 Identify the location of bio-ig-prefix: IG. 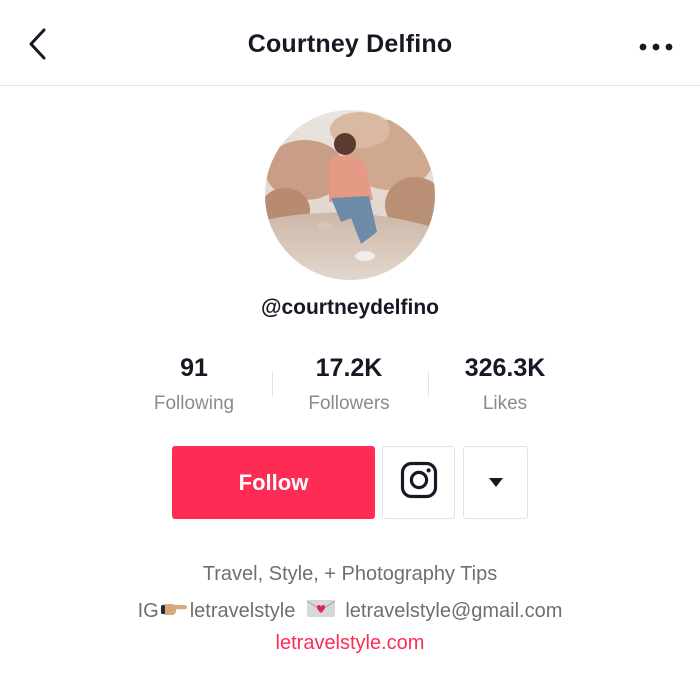
(148, 610).